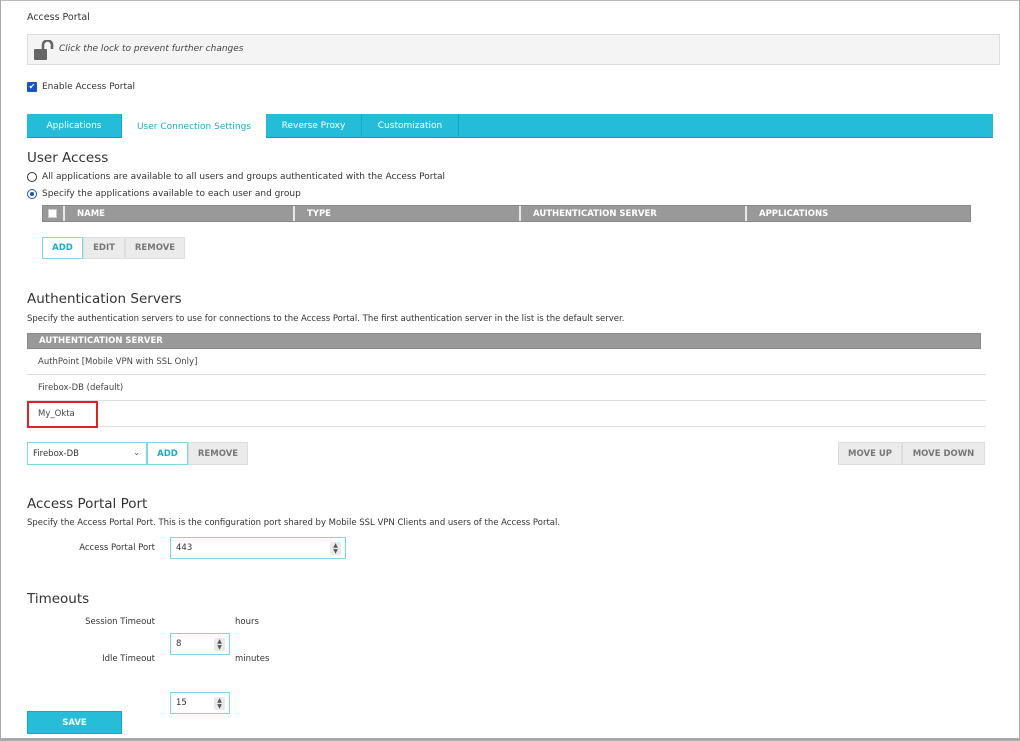 This screenshot has height=741, width=1020. What do you see at coordinates (218, 453) in the screenshot?
I see `remove-auth-server-button: REMOVE` at bounding box center [218, 453].